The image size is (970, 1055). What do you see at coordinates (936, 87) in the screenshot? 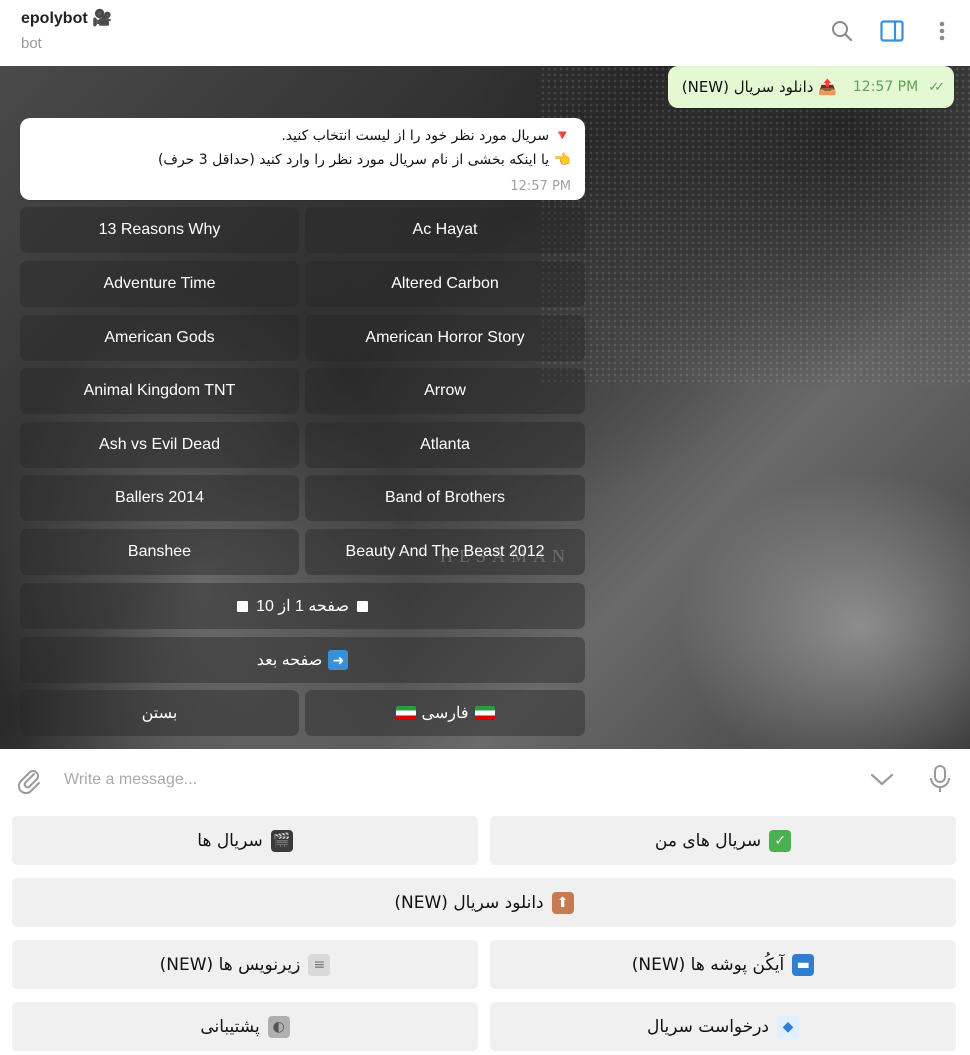
I see `read-check-icon: ✓✓` at bounding box center [936, 87].